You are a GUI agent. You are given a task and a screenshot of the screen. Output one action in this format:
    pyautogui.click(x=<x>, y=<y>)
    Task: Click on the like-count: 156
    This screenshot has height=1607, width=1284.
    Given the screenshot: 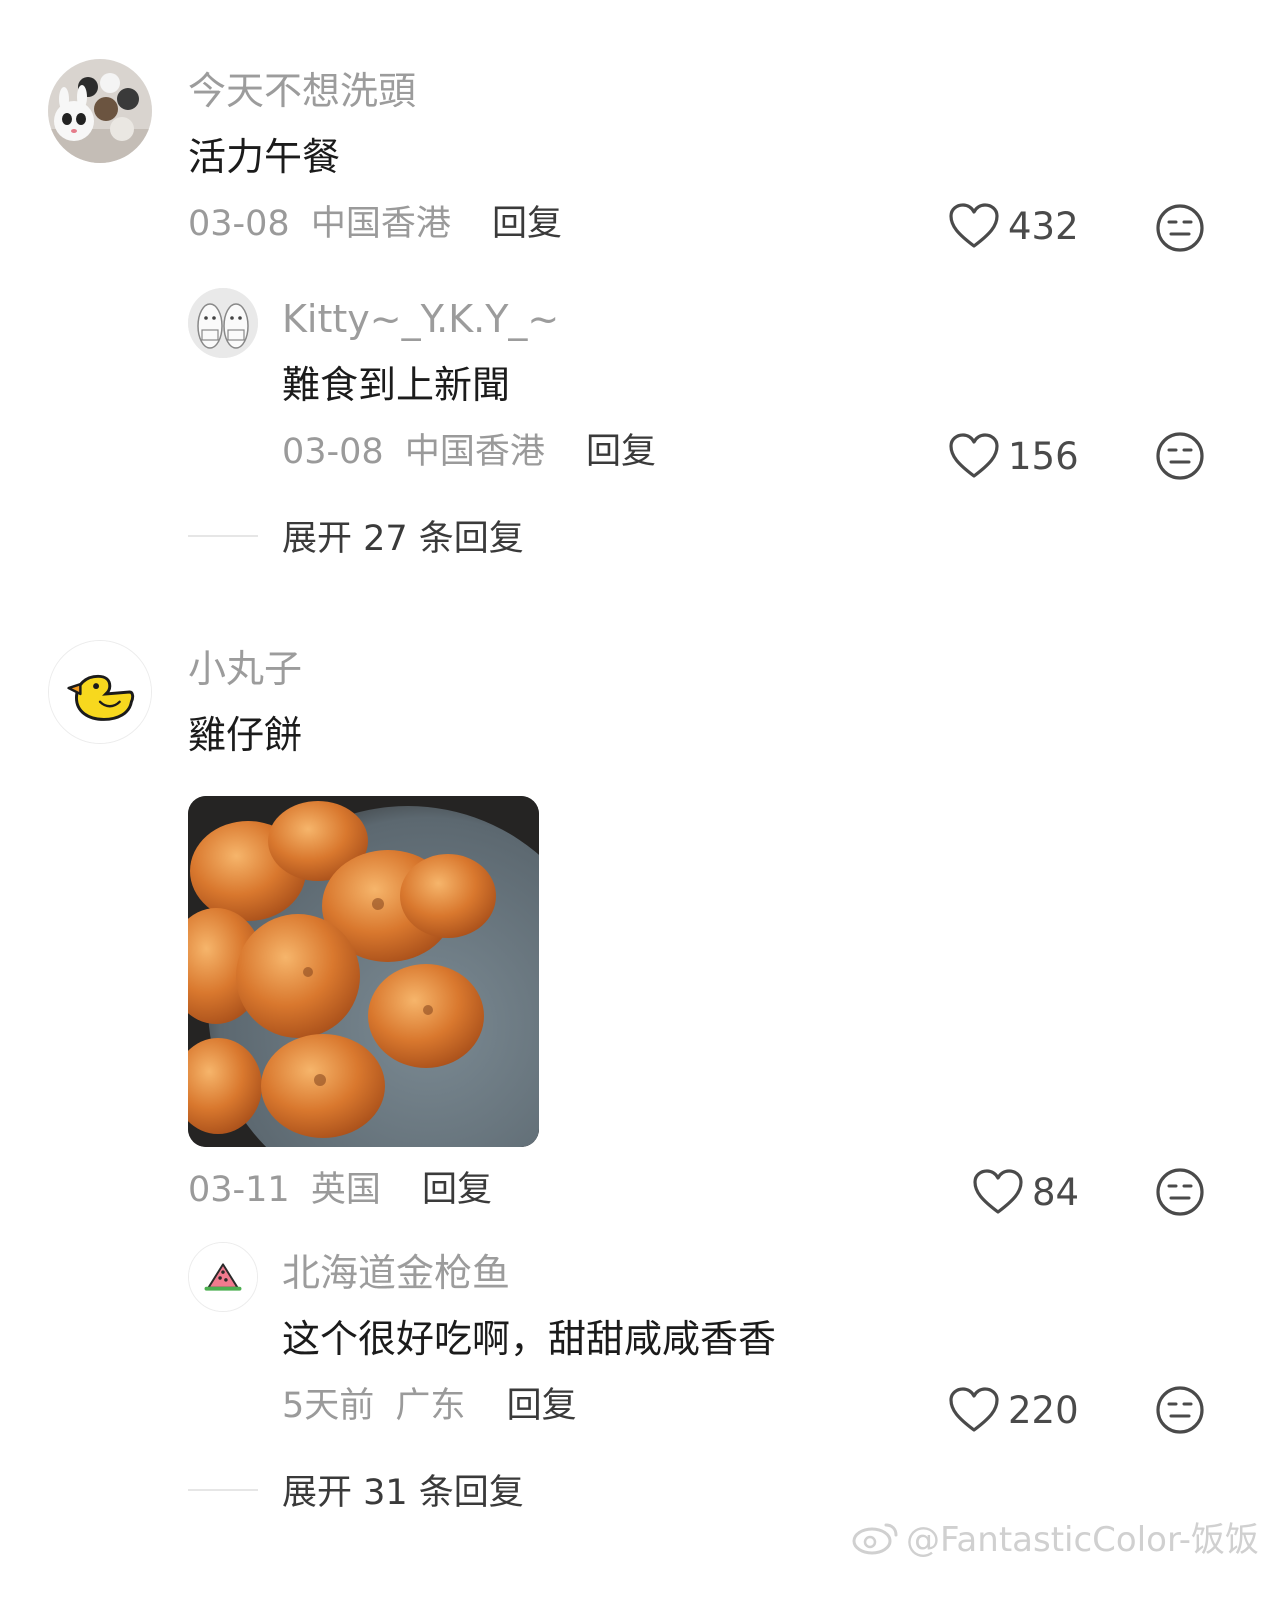 What is the action you would take?
    pyautogui.click(x=1043, y=456)
    